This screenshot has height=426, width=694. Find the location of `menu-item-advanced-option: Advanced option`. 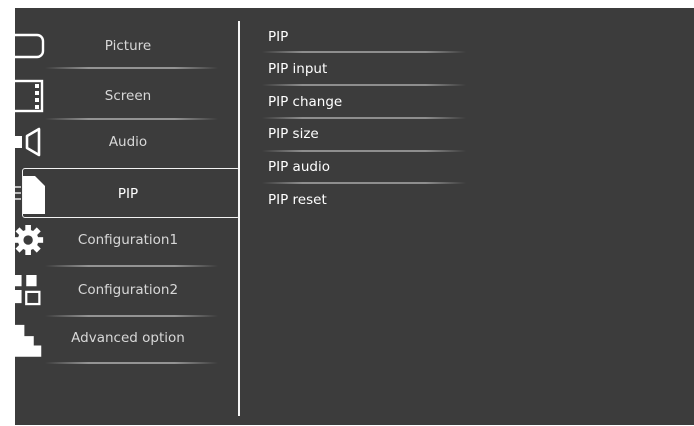

menu-item-advanced-option: Advanced option is located at coordinates (127, 338).